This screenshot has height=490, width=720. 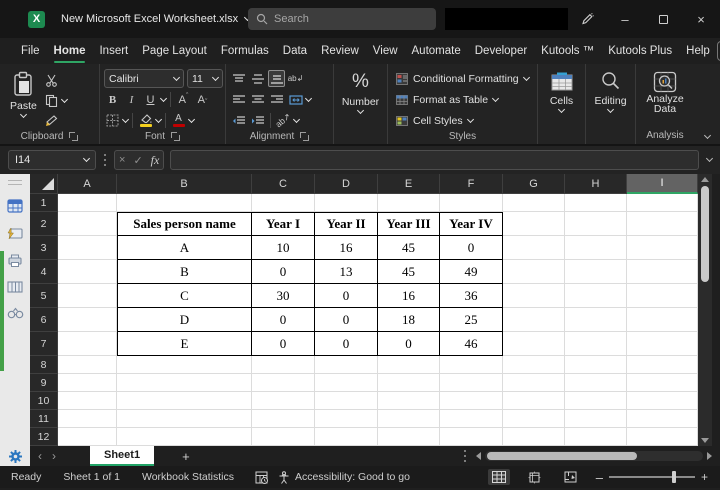 I want to click on format-as-table-button: Format as Table, so click(x=447, y=99).